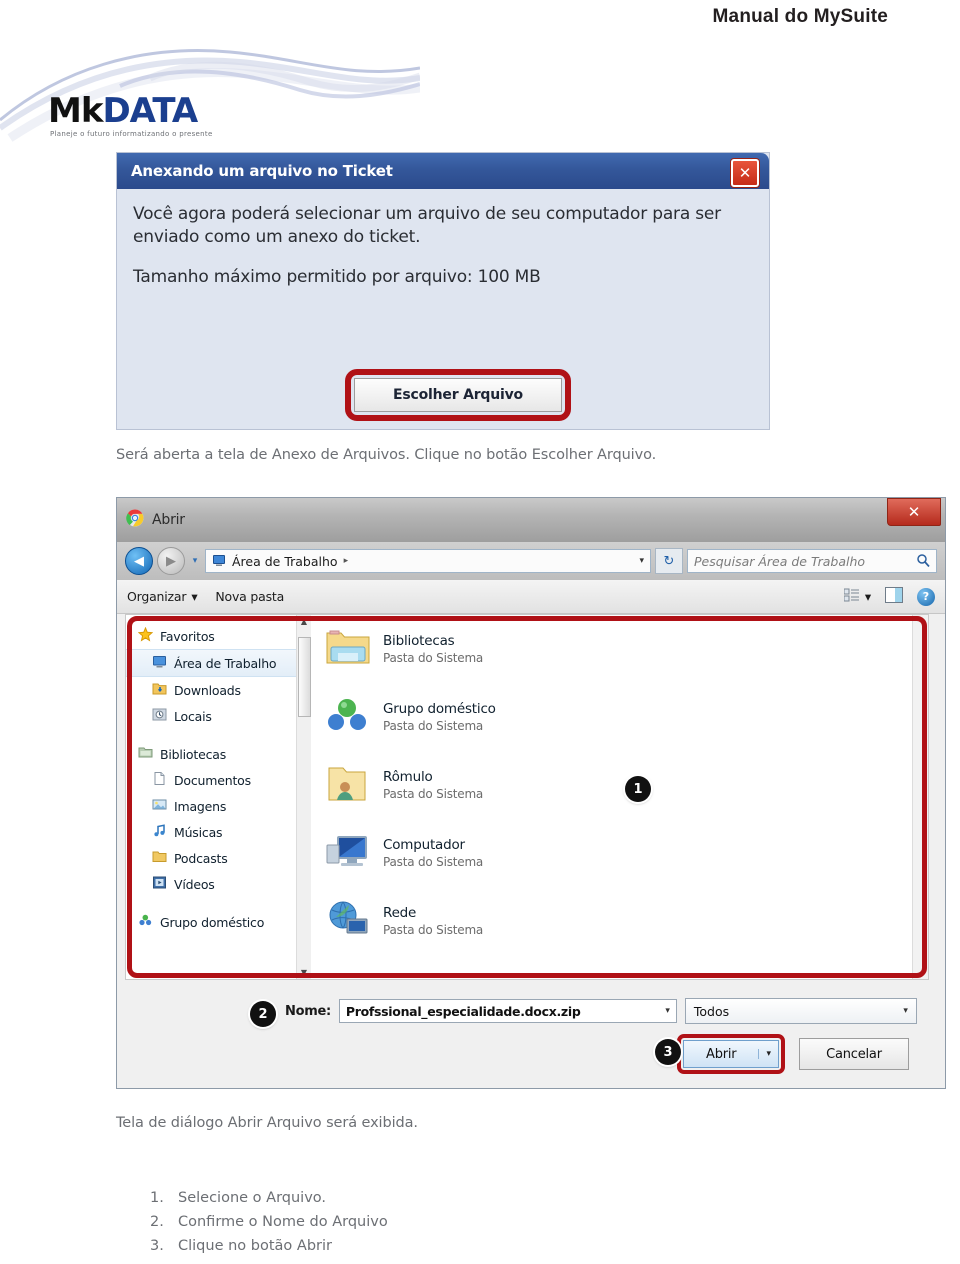  I want to click on libraries-icon, so click(145, 754).